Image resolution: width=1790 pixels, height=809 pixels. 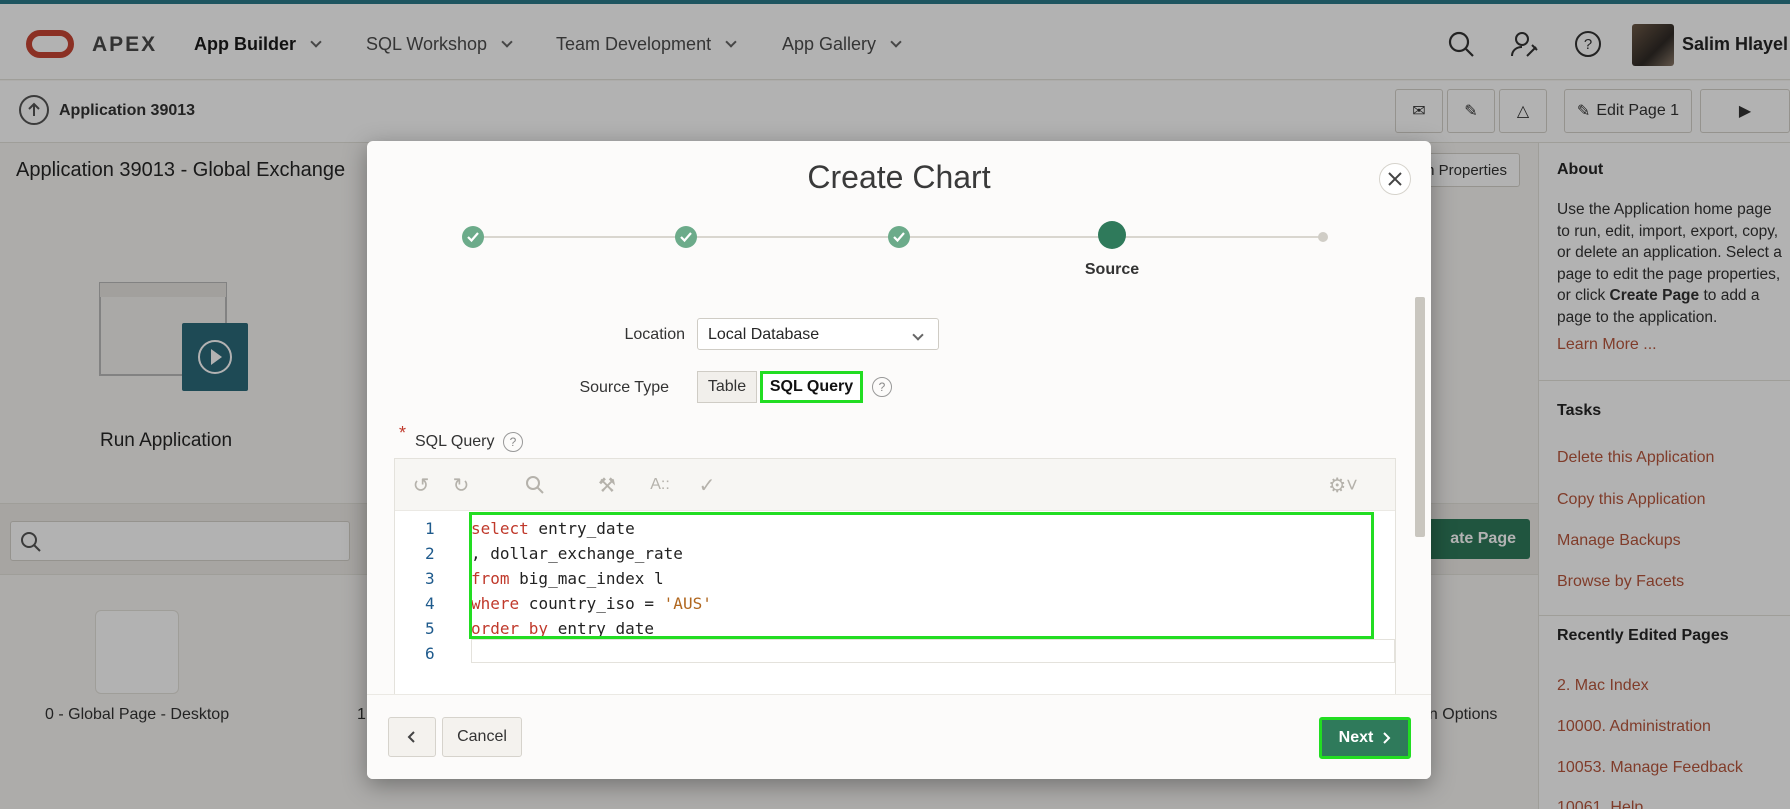 What do you see at coordinates (1112, 235) in the screenshot?
I see `wizard-step-current` at bounding box center [1112, 235].